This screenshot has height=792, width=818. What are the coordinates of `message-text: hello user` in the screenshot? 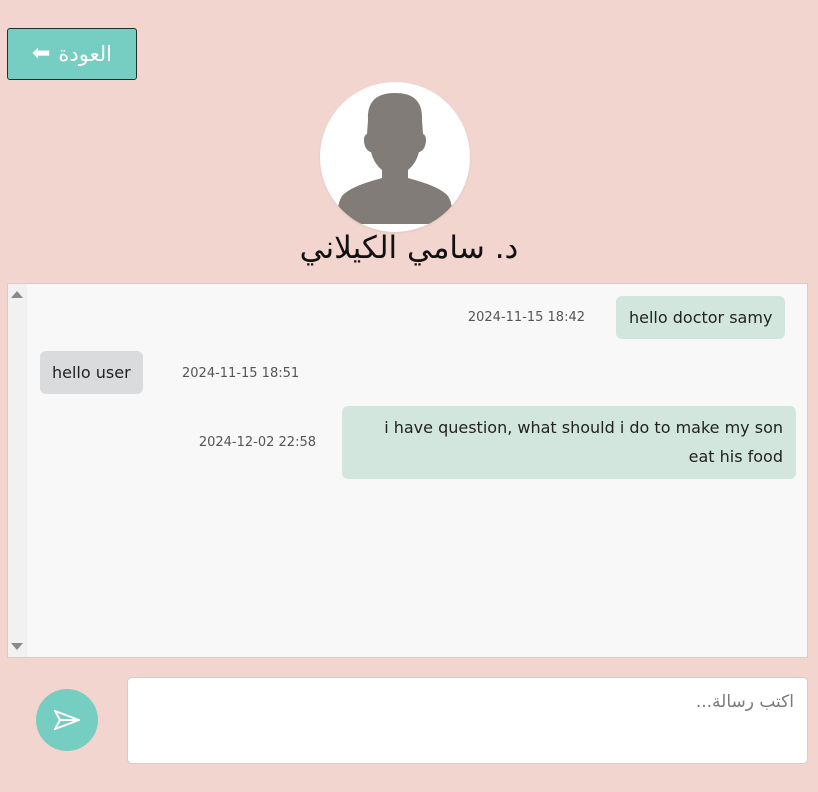 It's located at (91, 372).